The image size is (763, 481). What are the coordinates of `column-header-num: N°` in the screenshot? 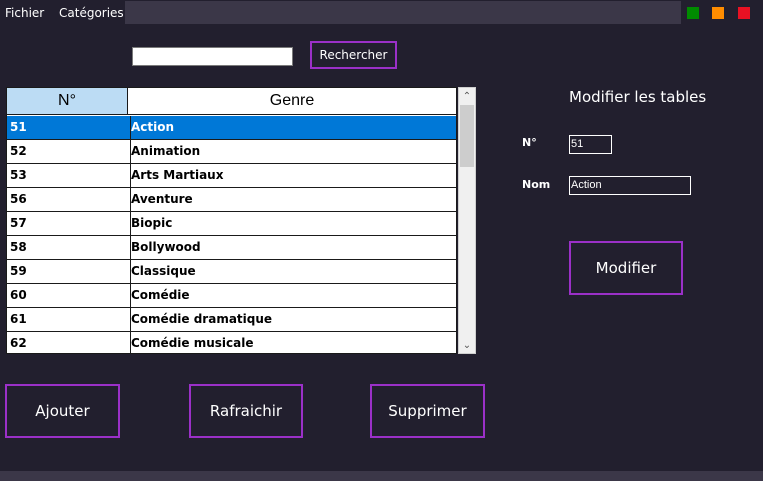 It's located at (67, 101).